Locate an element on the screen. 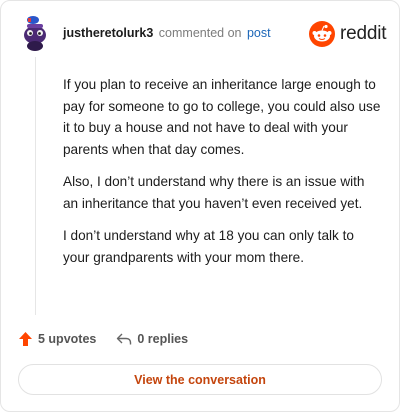 The height and width of the screenshot is (412, 400). user-avatar is located at coordinates (35, 33).